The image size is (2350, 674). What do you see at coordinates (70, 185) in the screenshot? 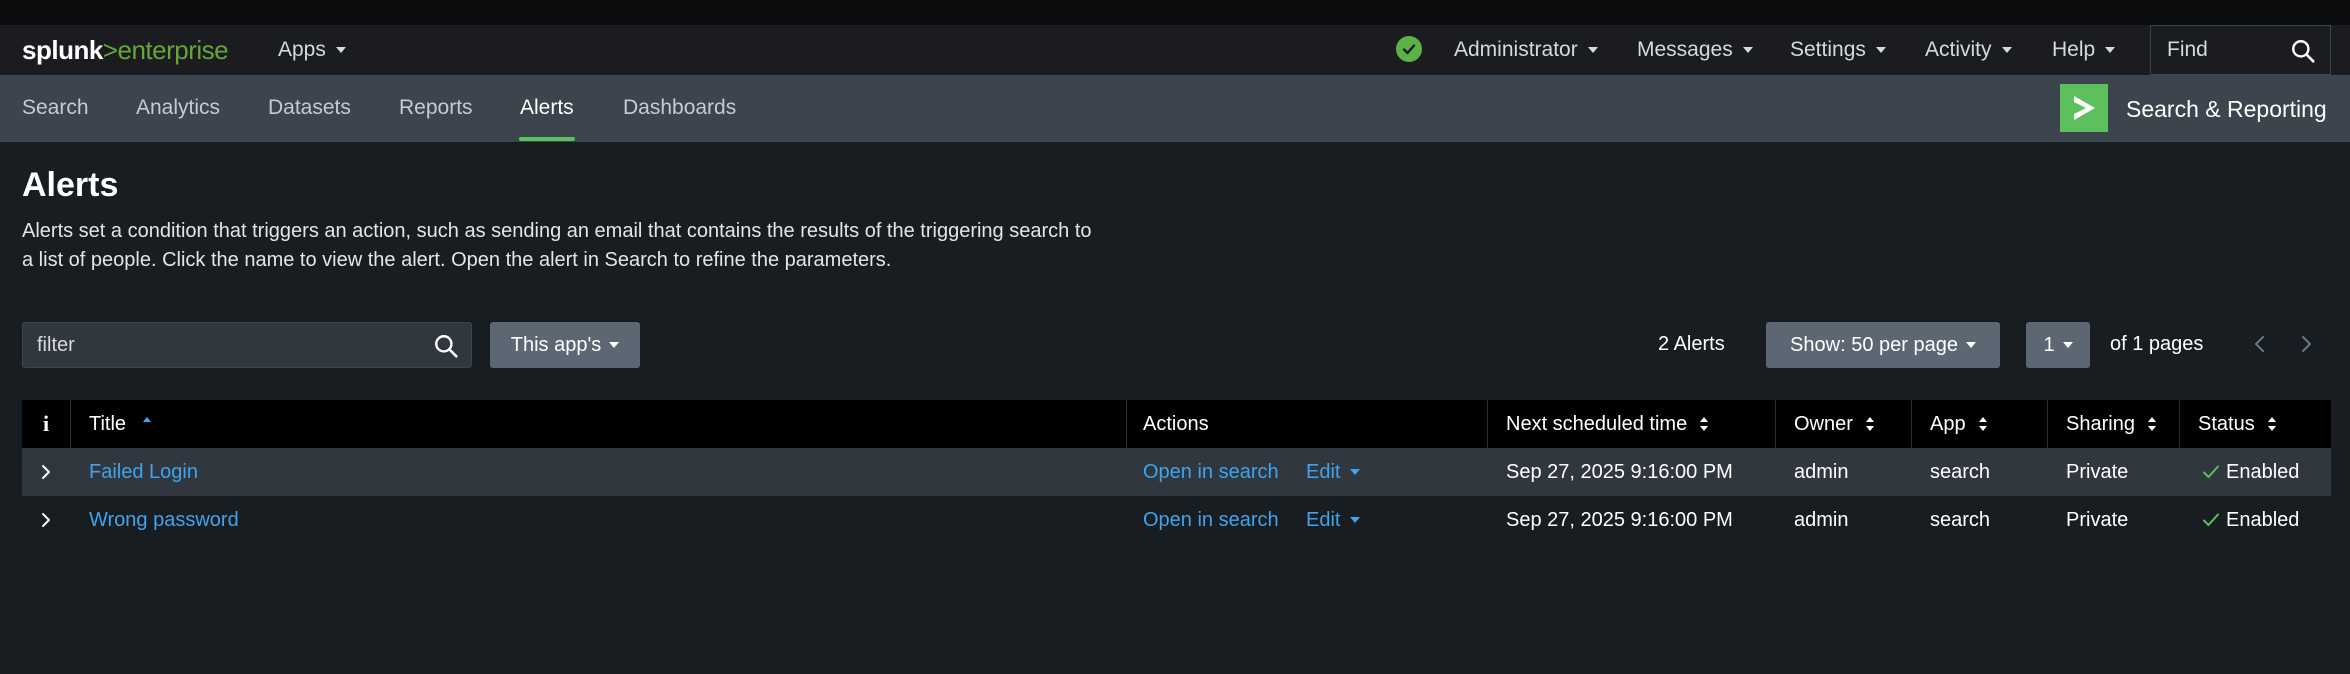
I see `page-title: Alerts` at bounding box center [70, 185].